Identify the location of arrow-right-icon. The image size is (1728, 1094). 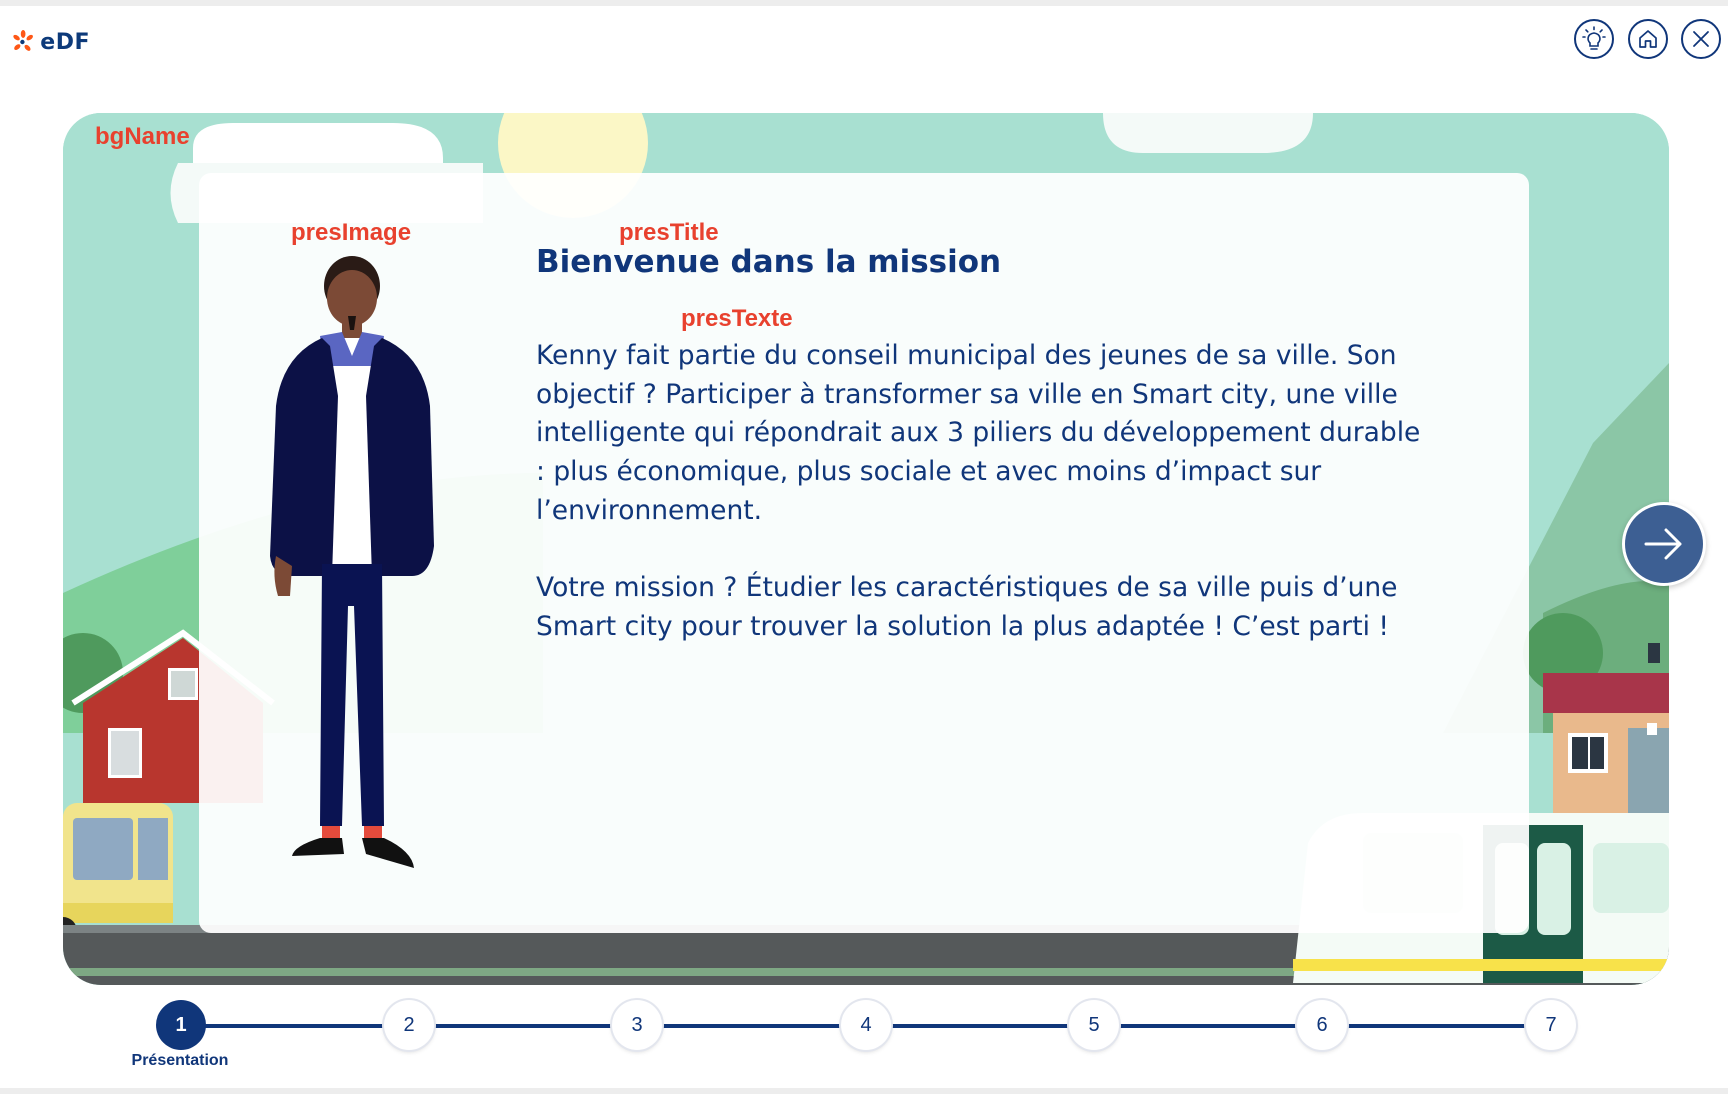
(1663, 544).